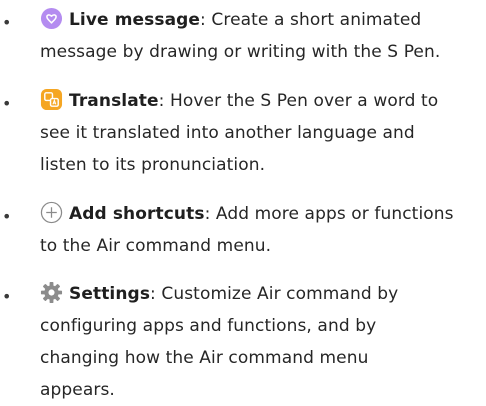  Describe the element at coordinates (156, 246) in the screenshot. I see `item-line-2: to the Air command menu.` at that location.